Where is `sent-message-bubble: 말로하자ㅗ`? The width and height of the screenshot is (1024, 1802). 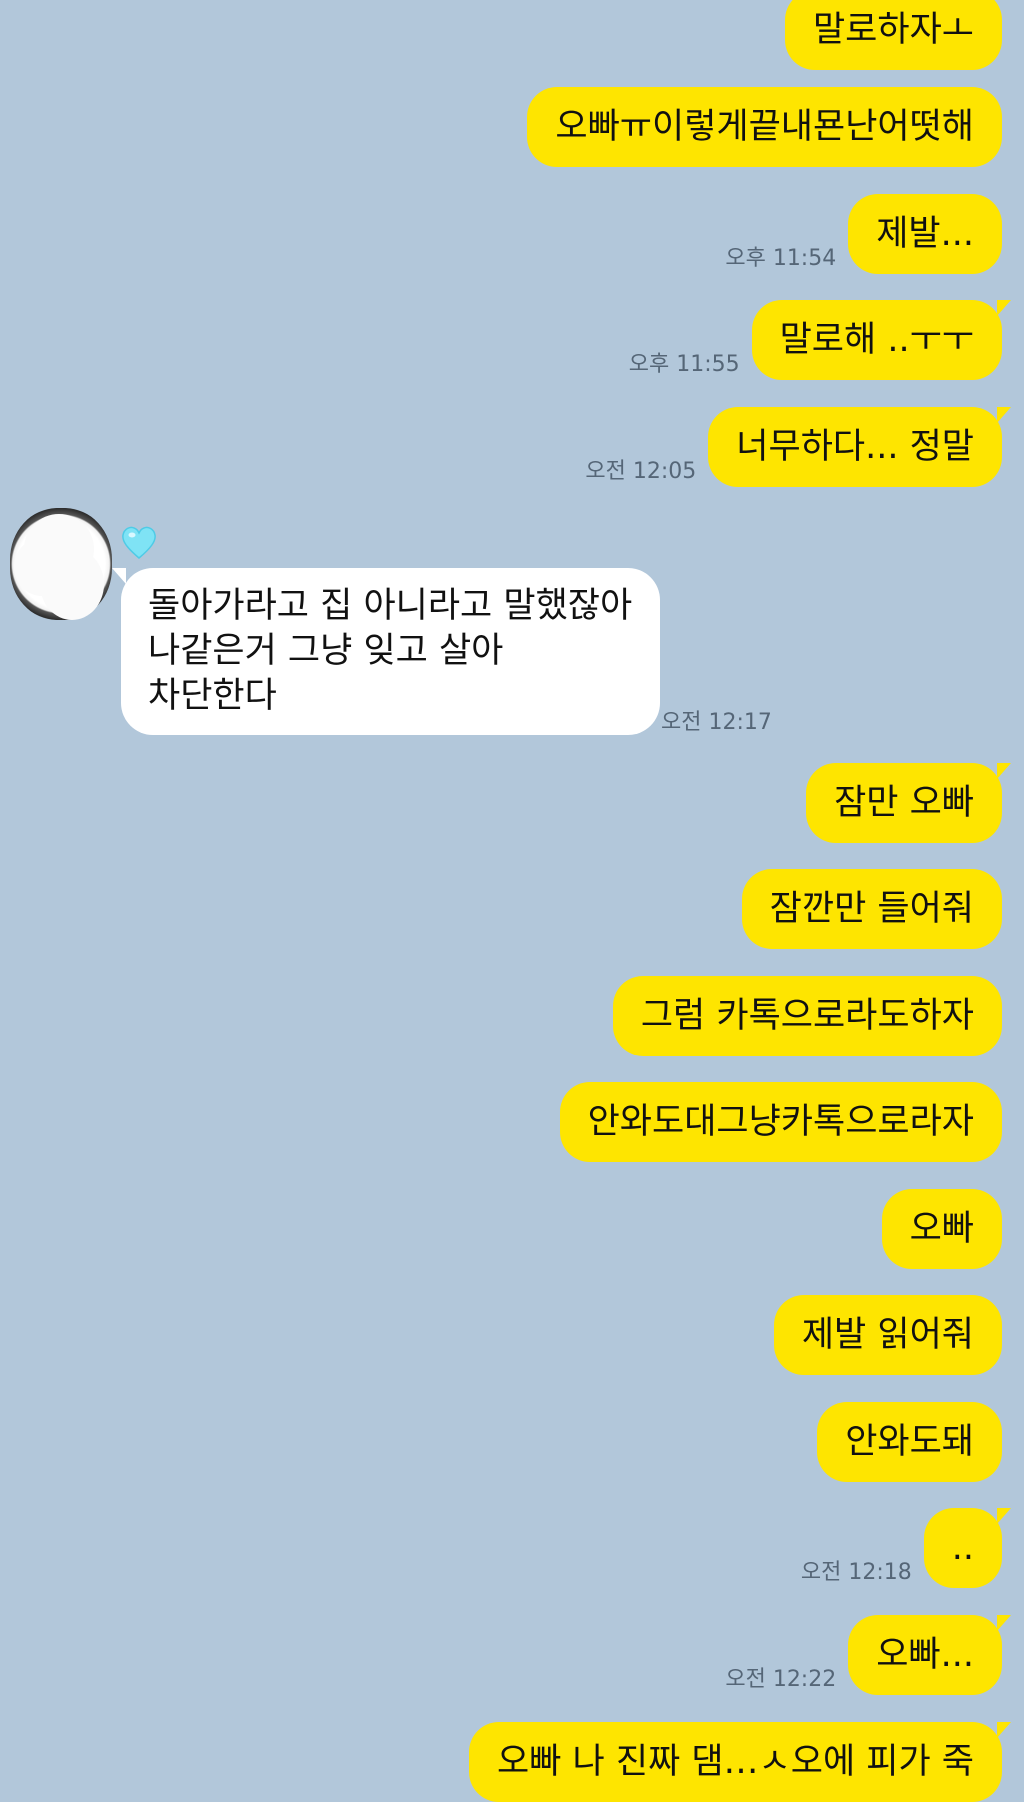
sent-message-bubble: 말로하자ㅗ is located at coordinates (893, 35).